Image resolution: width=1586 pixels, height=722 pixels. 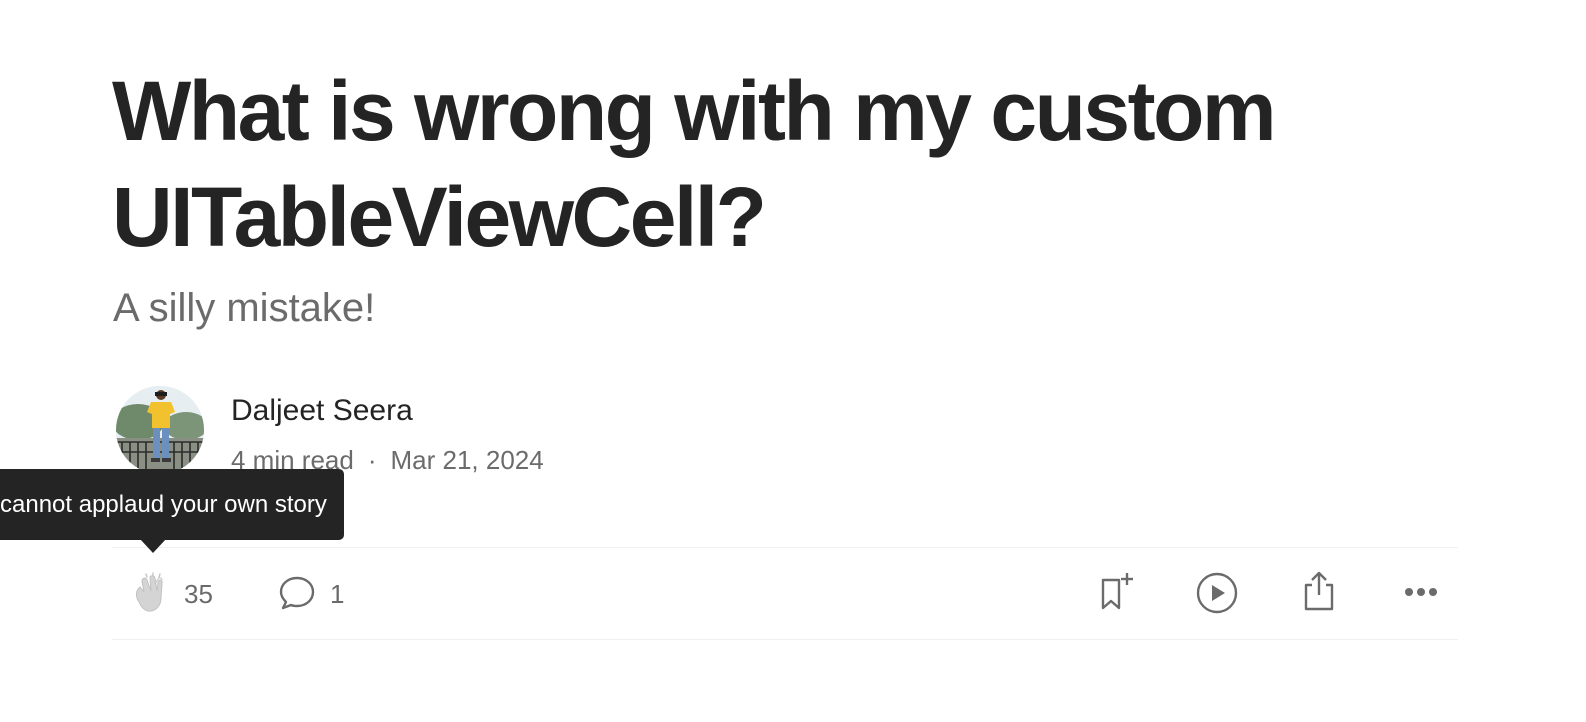 I want to click on more-icon, so click(x=1421, y=592).